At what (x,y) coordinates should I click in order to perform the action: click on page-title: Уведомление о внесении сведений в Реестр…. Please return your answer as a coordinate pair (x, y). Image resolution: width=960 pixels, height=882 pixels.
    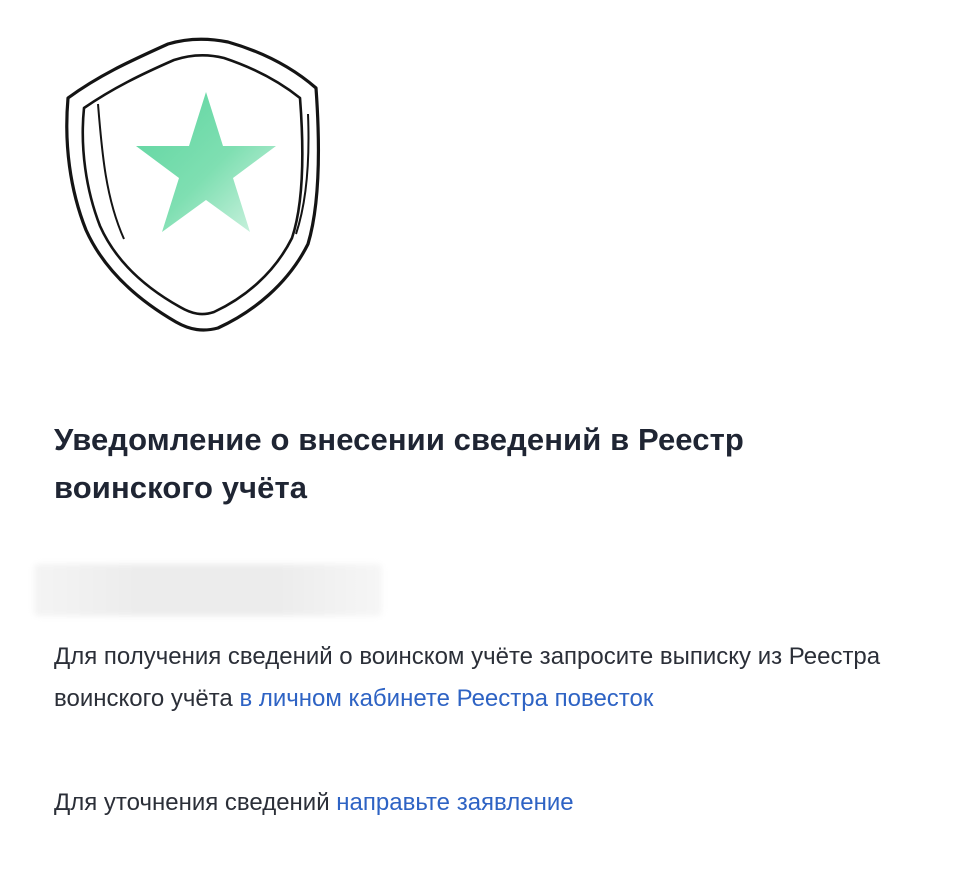
    Looking at the image, I should click on (399, 463).